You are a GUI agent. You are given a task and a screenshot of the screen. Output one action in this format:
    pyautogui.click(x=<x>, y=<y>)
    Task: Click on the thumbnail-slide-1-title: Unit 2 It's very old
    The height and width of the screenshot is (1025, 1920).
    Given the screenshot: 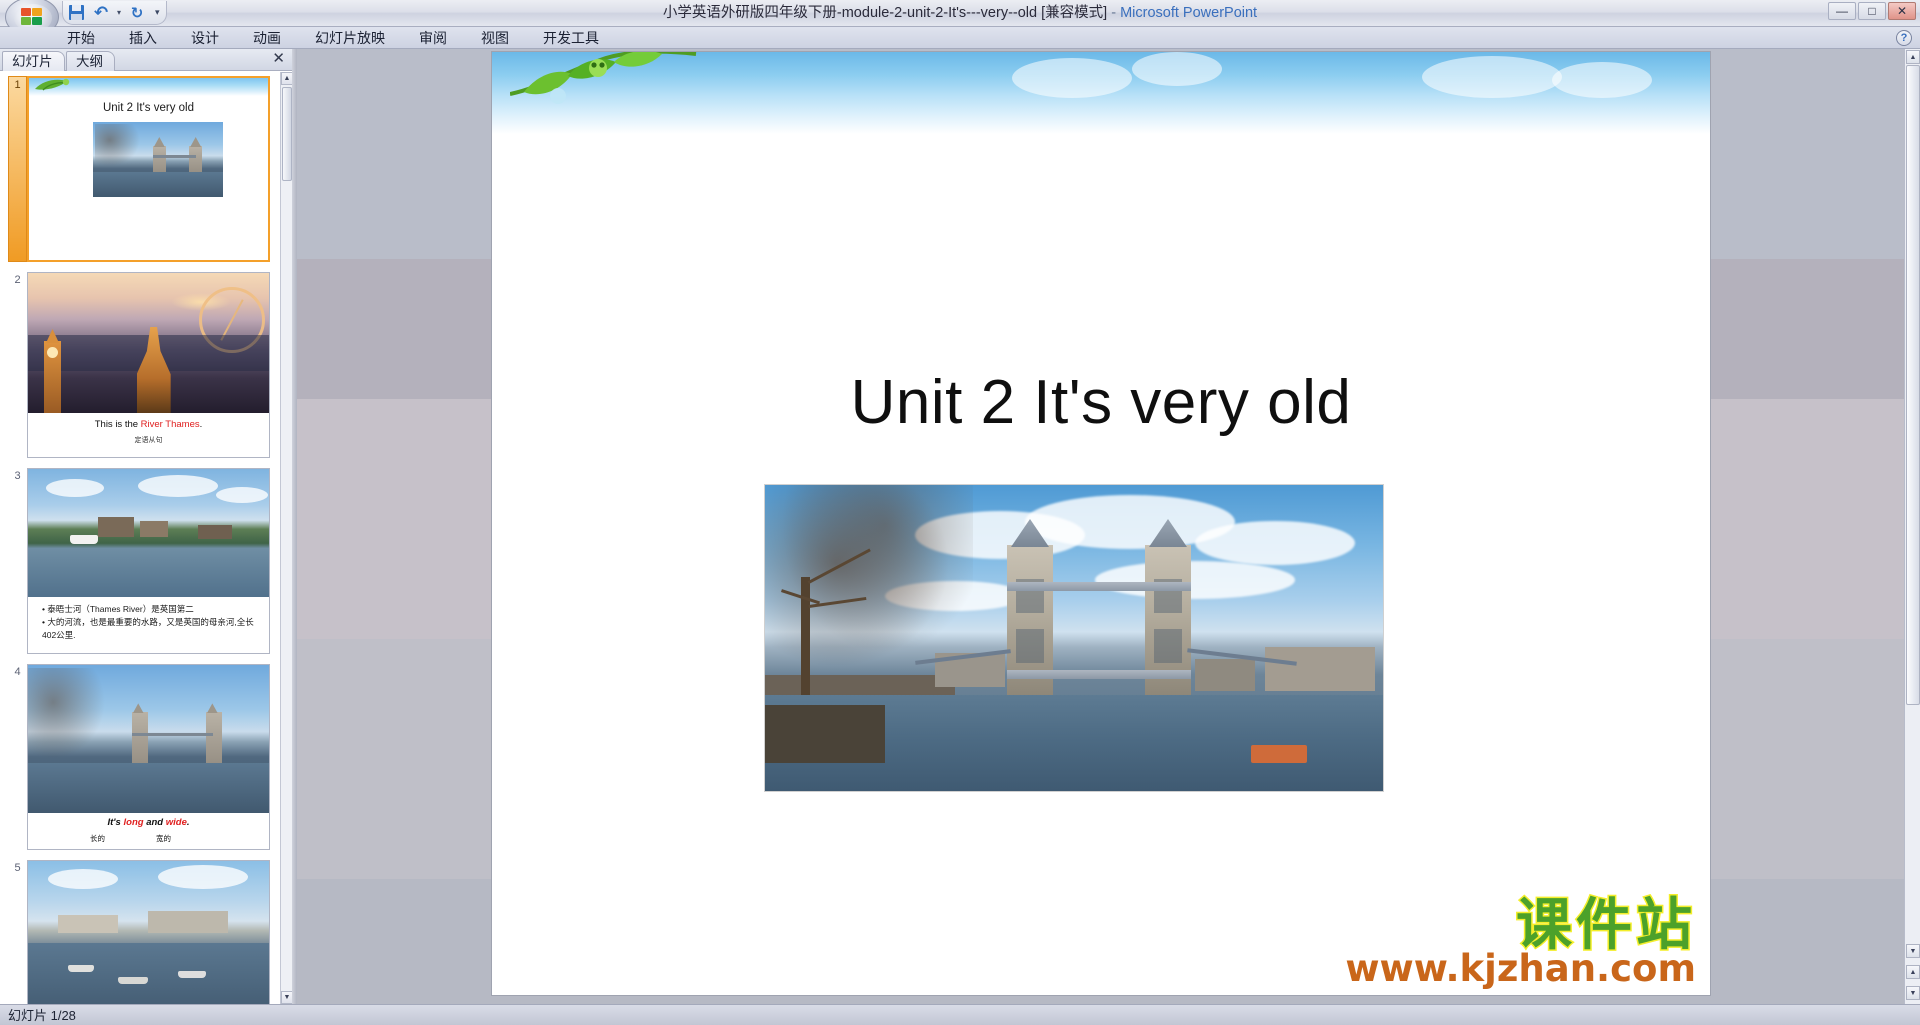 What is the action you would take?
    pyautogui.click(x=148, y=108)
    